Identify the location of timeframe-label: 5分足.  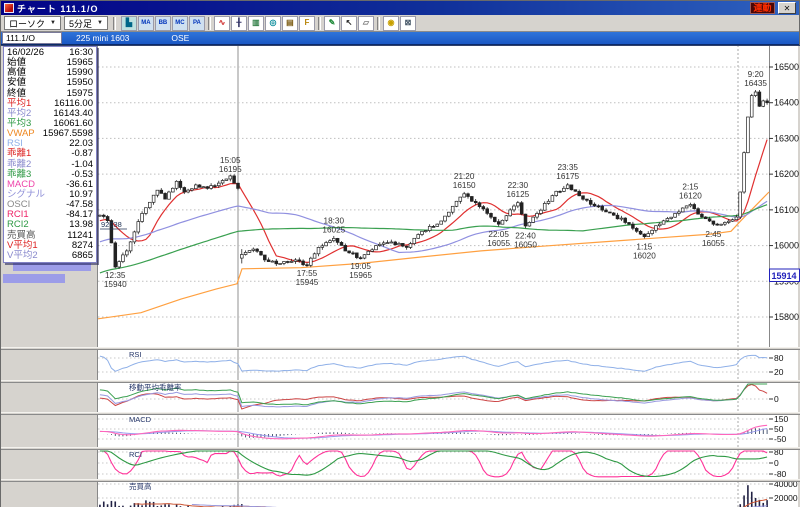
(80, 23).